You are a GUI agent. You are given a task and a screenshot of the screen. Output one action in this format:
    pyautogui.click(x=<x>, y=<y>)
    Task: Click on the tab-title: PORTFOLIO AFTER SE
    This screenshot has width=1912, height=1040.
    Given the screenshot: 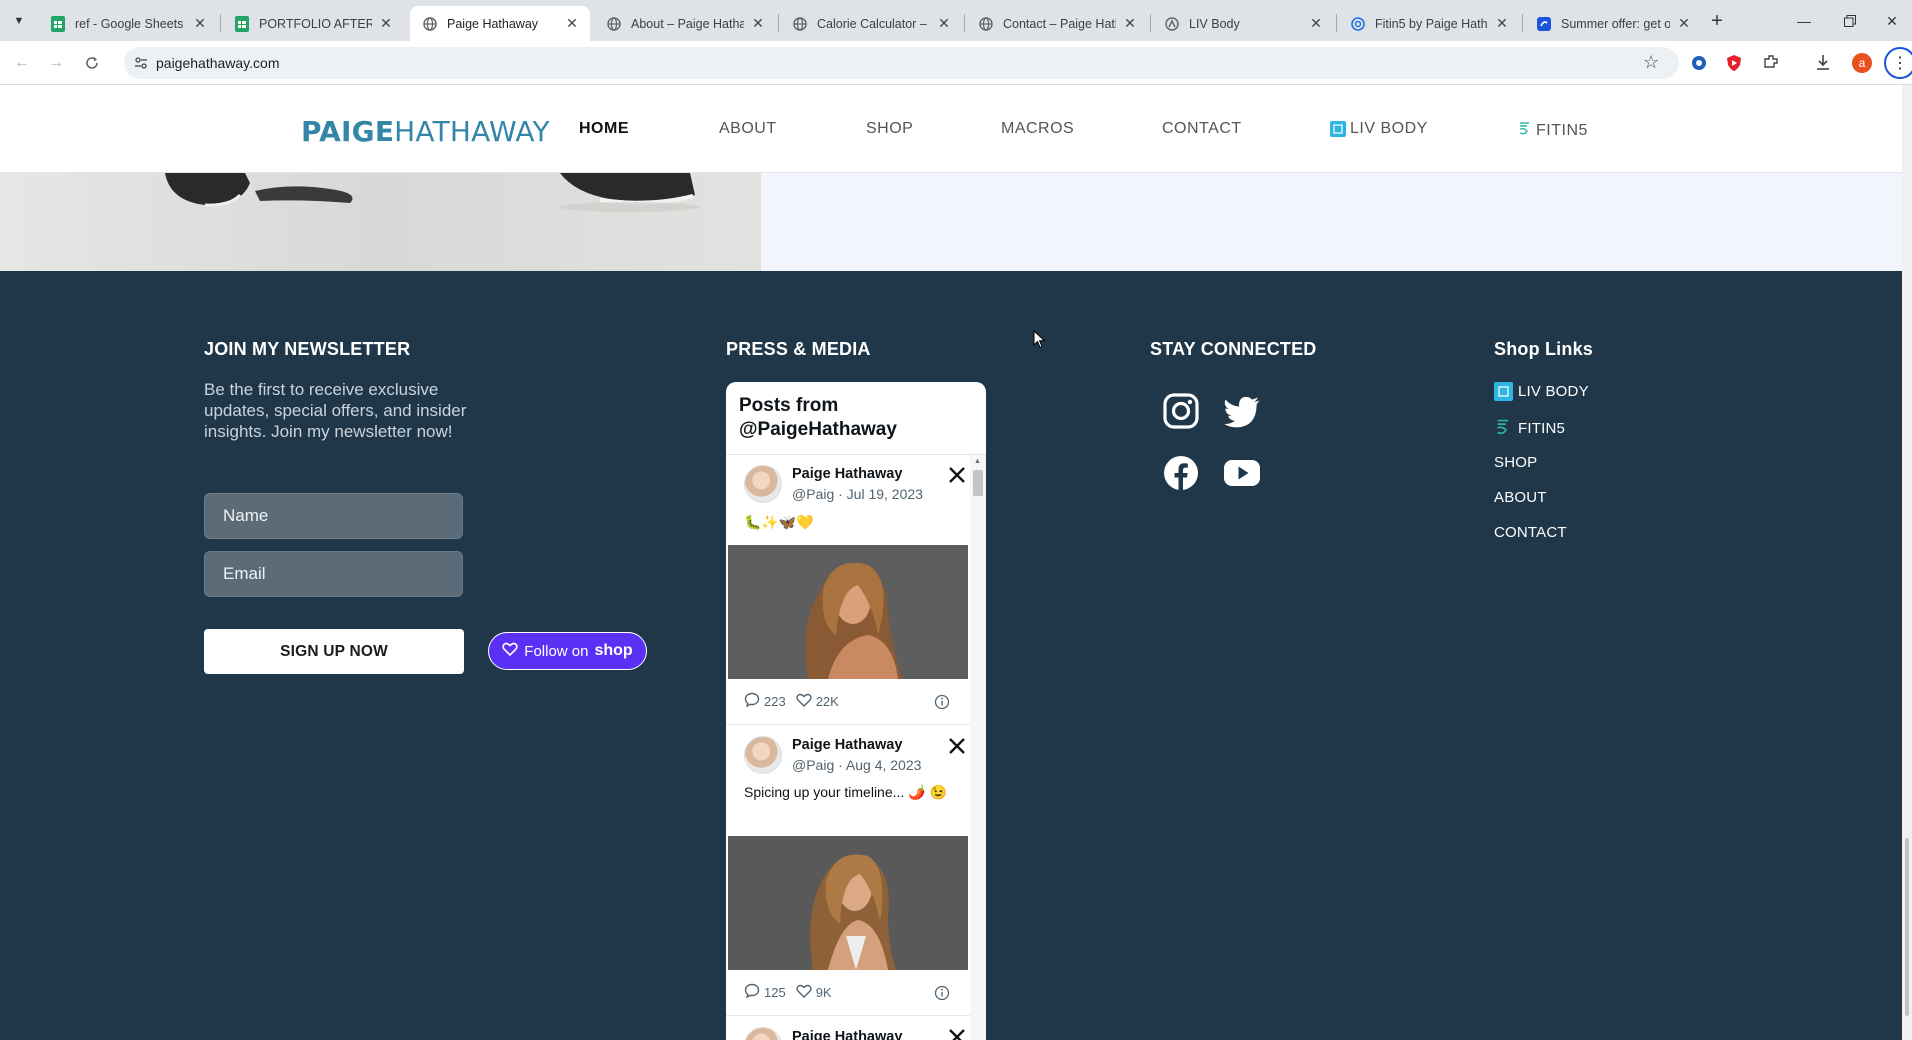 What is the action you would take?
    pyautogui.click(x=315, y=23)
    